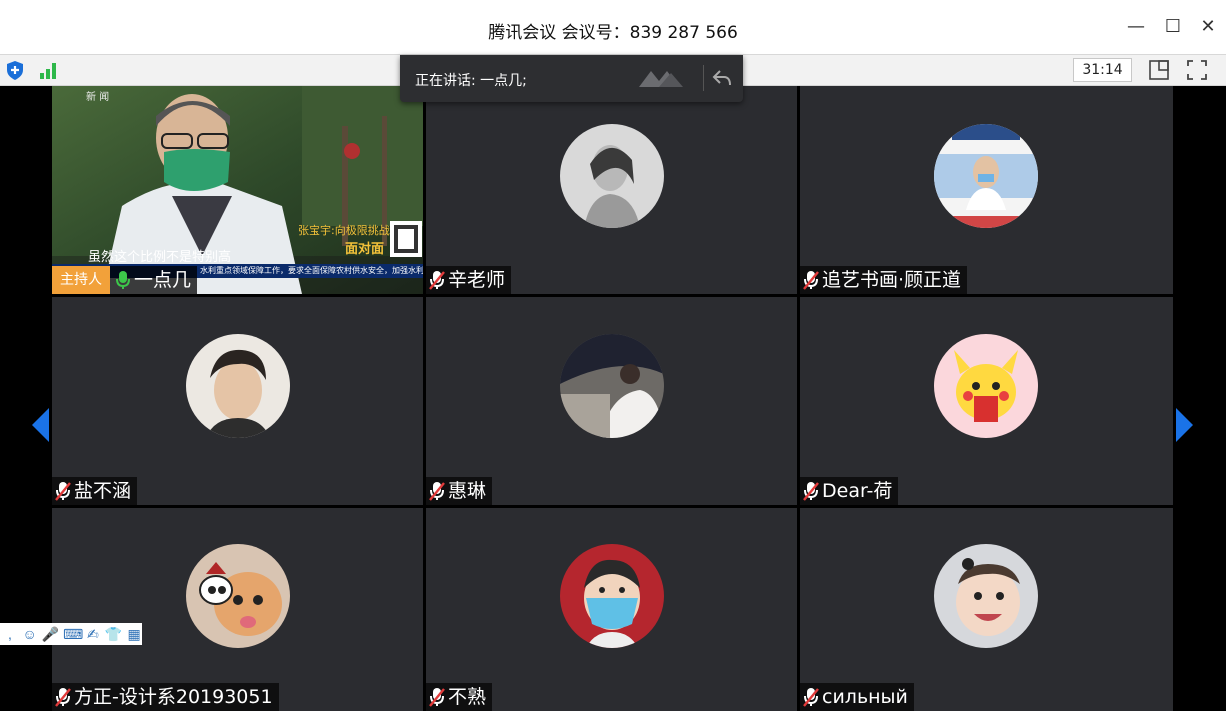  I want to click on video-subtitle: 虽然这个比例不是特别高, so click(160, 257).